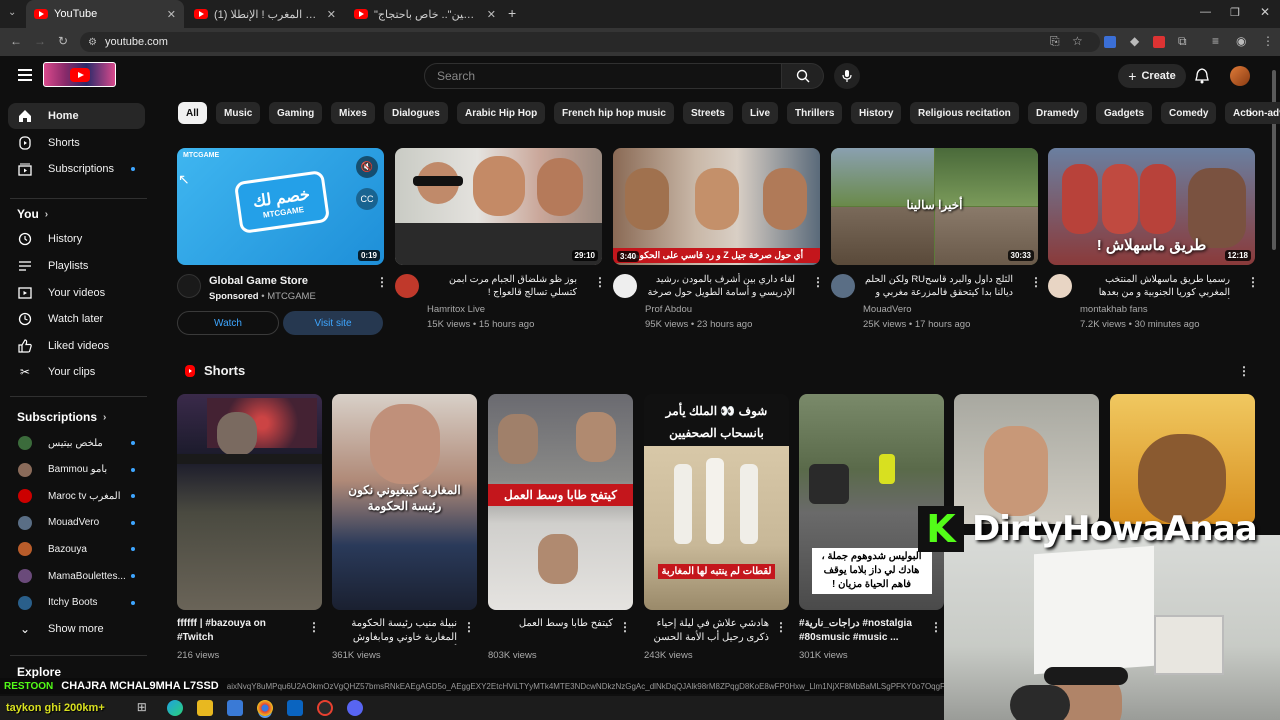 The image size is (1280, 720). Describe the element at coordinates (803, 76) in the screenshot. I see `search-button` at that location.